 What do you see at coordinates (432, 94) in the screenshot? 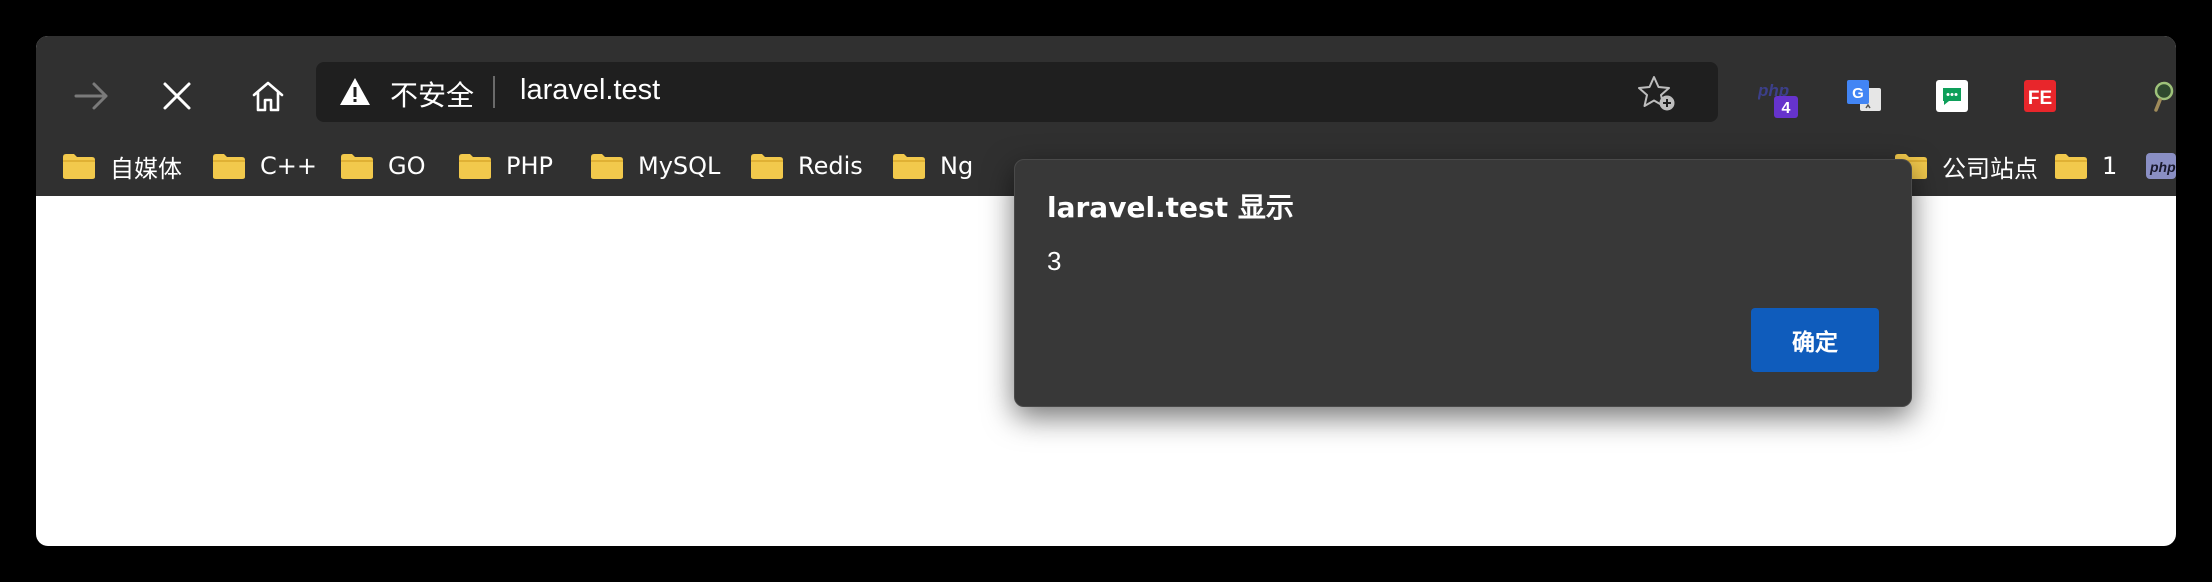
I see `security-status-label: 不安全` at bounding box center [432, 94].